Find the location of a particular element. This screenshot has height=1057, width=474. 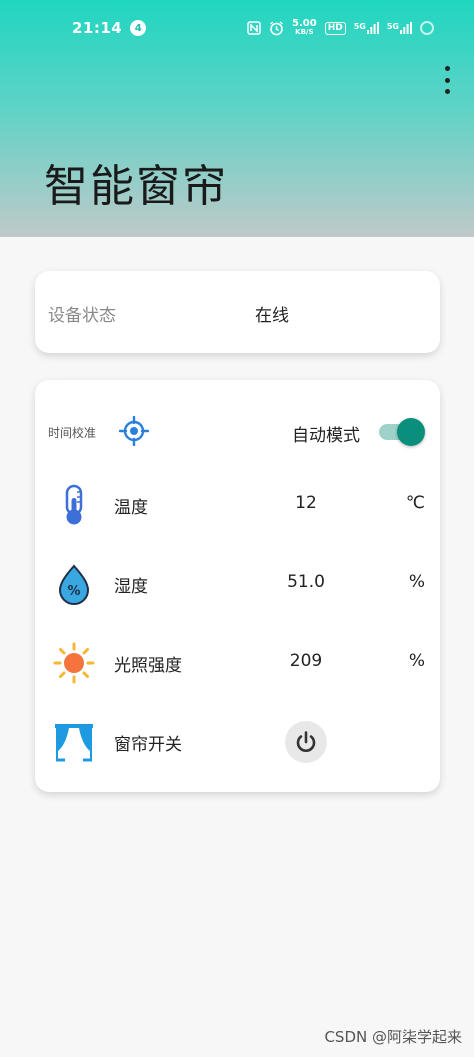

curtain-switch-label: 窗帘开关 is located at coordinates (148, 745).